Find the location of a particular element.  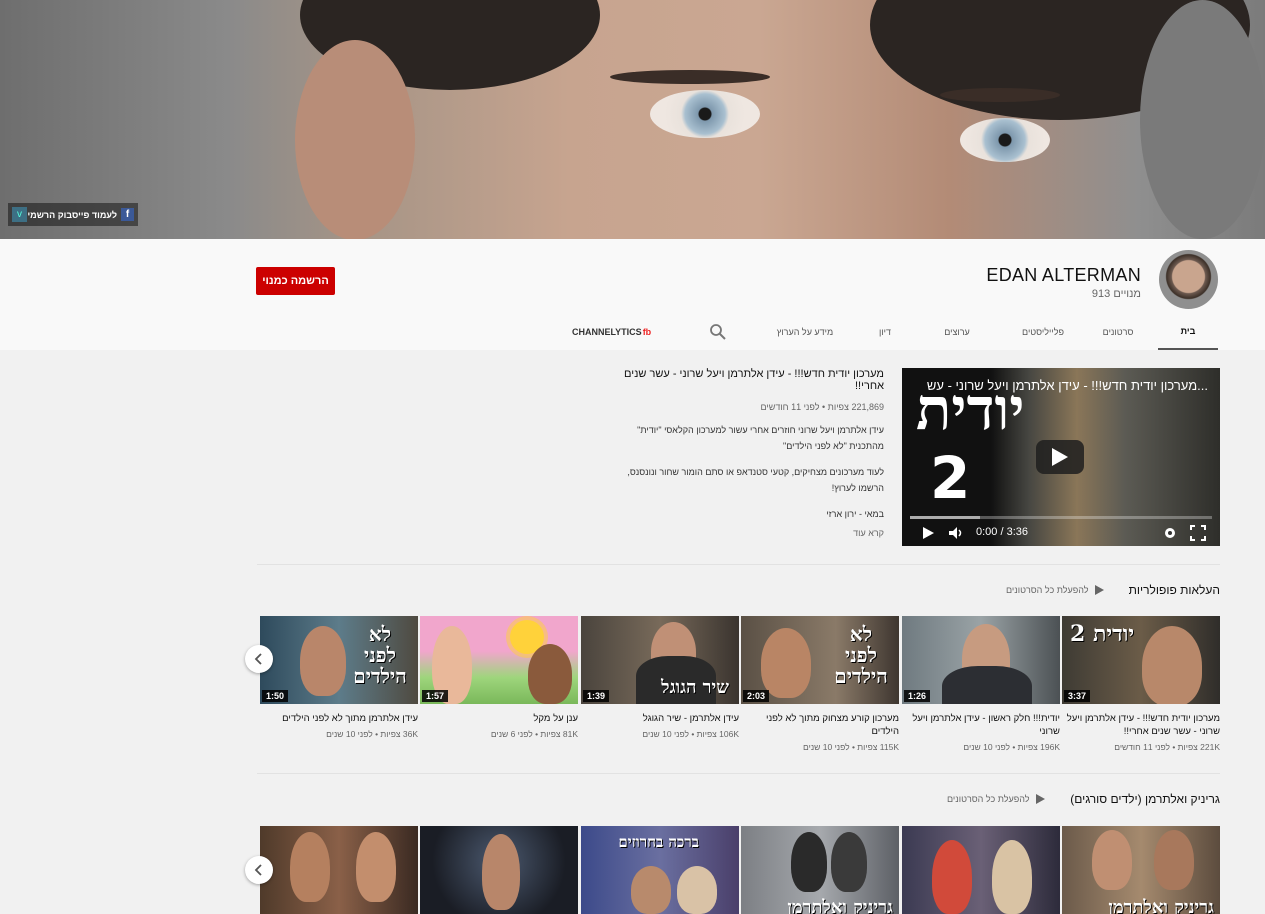

featured-thumb-number: 2 is located at coordinates (950, 478).